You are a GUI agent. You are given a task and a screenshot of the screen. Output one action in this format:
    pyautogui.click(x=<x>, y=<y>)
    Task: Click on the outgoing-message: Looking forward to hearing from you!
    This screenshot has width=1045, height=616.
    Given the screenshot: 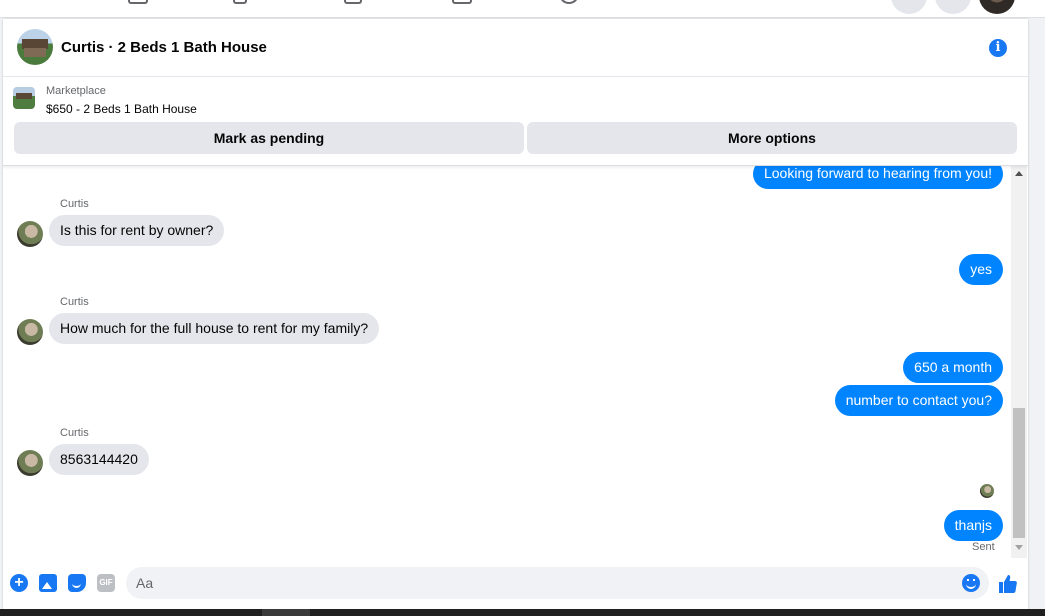 What is the action you would take?
    pyautogui.click(x=877, y=177)
    